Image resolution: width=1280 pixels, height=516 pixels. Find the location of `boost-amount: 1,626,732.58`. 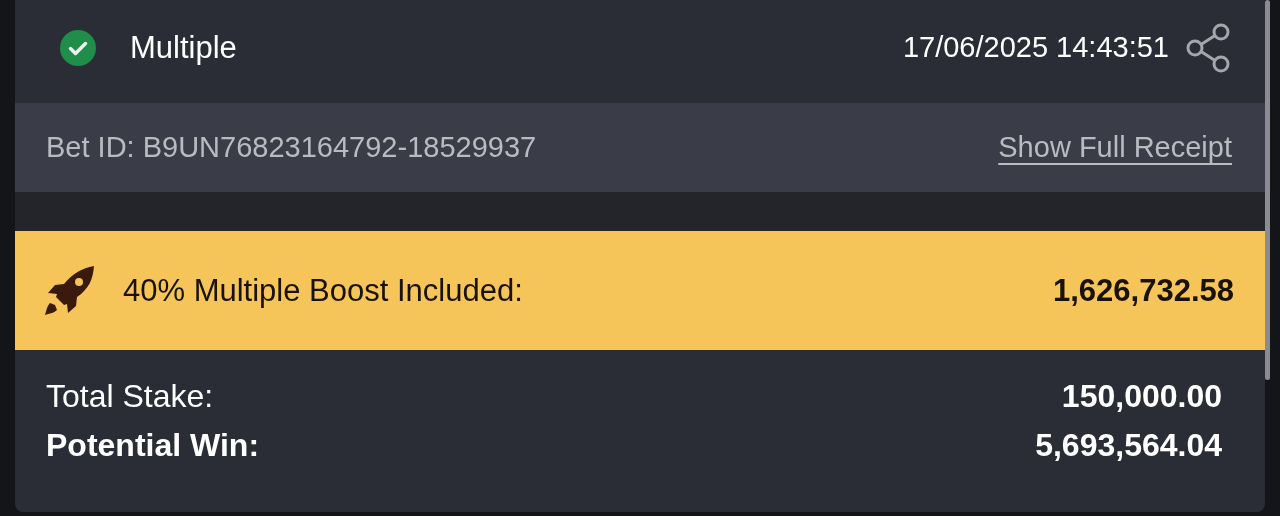

boost-amount: 1,626,732.58 is located at coordinates (1143, 290).